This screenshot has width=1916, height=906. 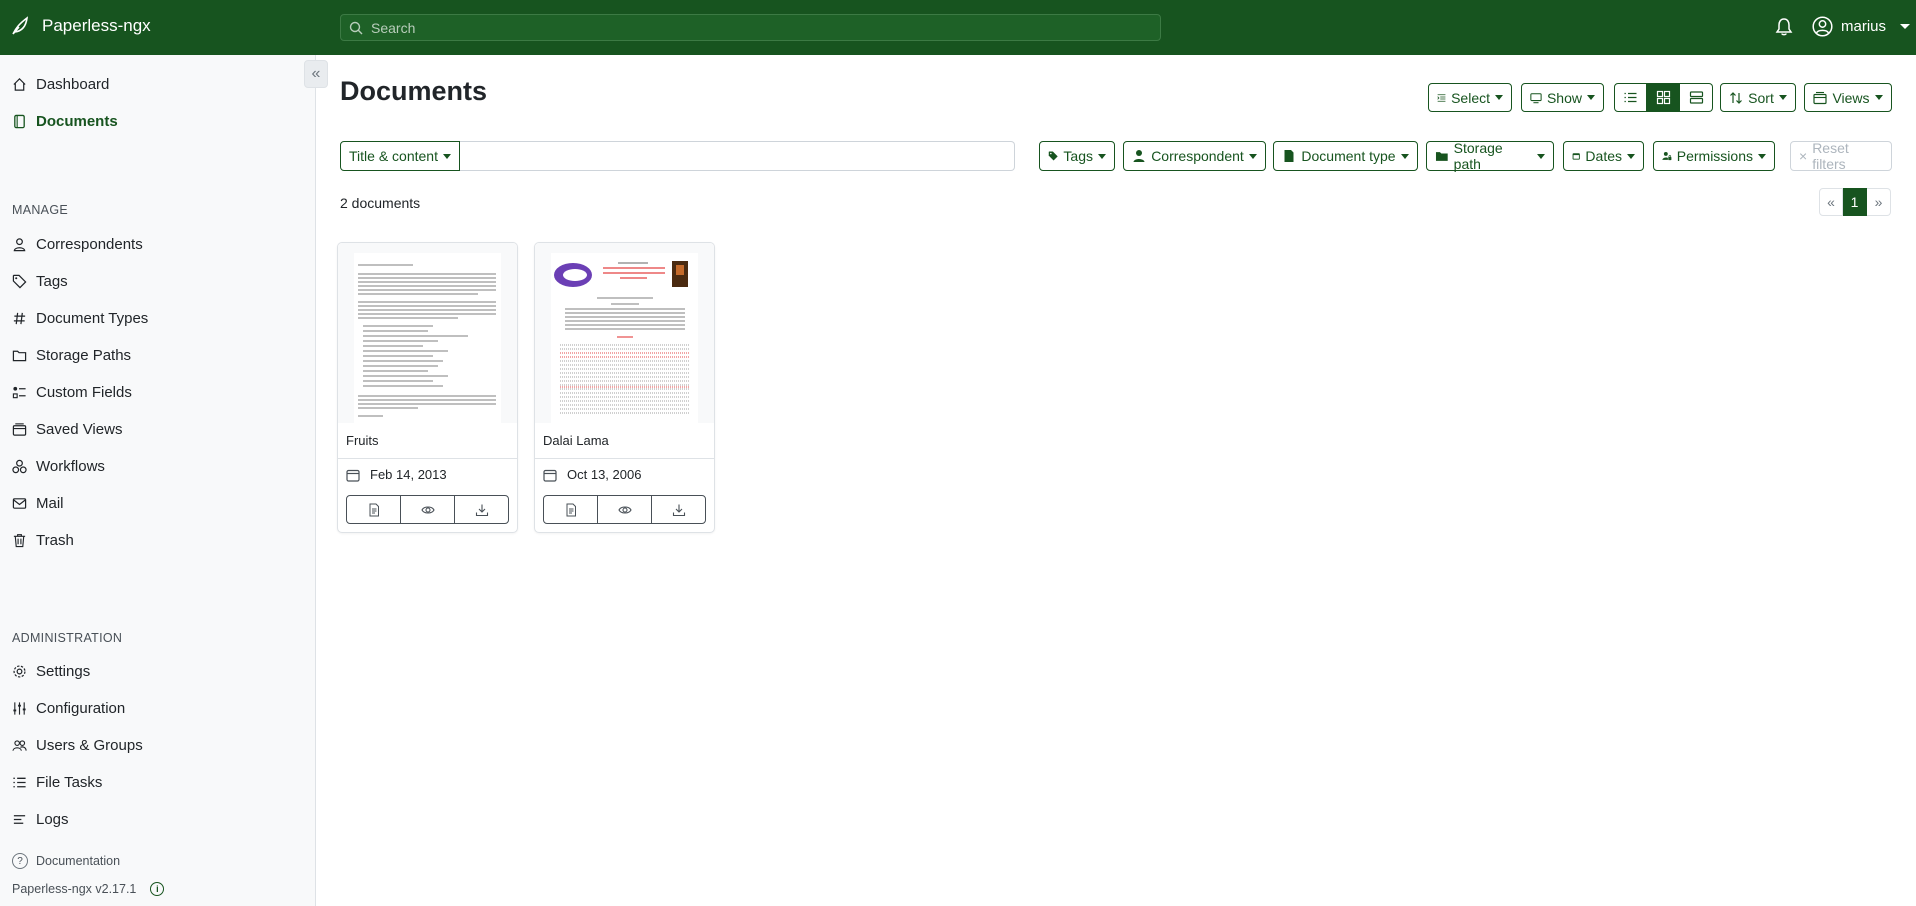 I want to click on sort-dropdown-button: Sort, so click(x=1758, y=97).